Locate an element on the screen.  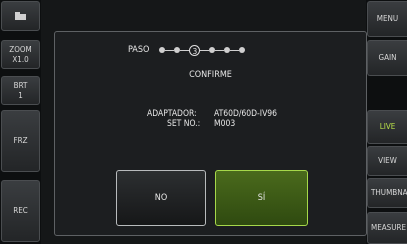
gain-label: GAIN is located at coordinates (387, 57).